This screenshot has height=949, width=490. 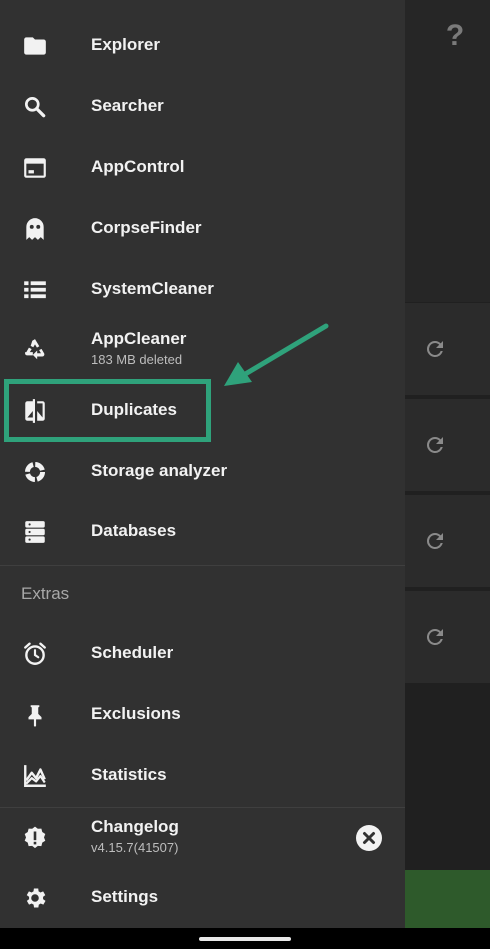 I want to click on drawer-item-changelog: Changelog v4.15.7(41507), so click(x=202, y=838).